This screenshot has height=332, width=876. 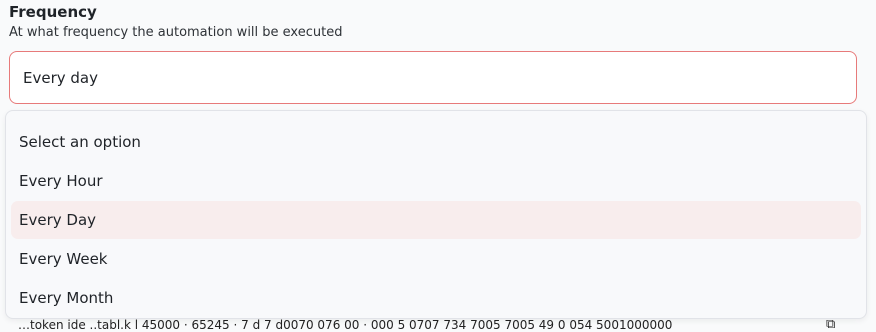 What do you see at coordinates (66, 298) in the screenshot?
I see `option-label: Every Month` at bounding box center [66, 298].